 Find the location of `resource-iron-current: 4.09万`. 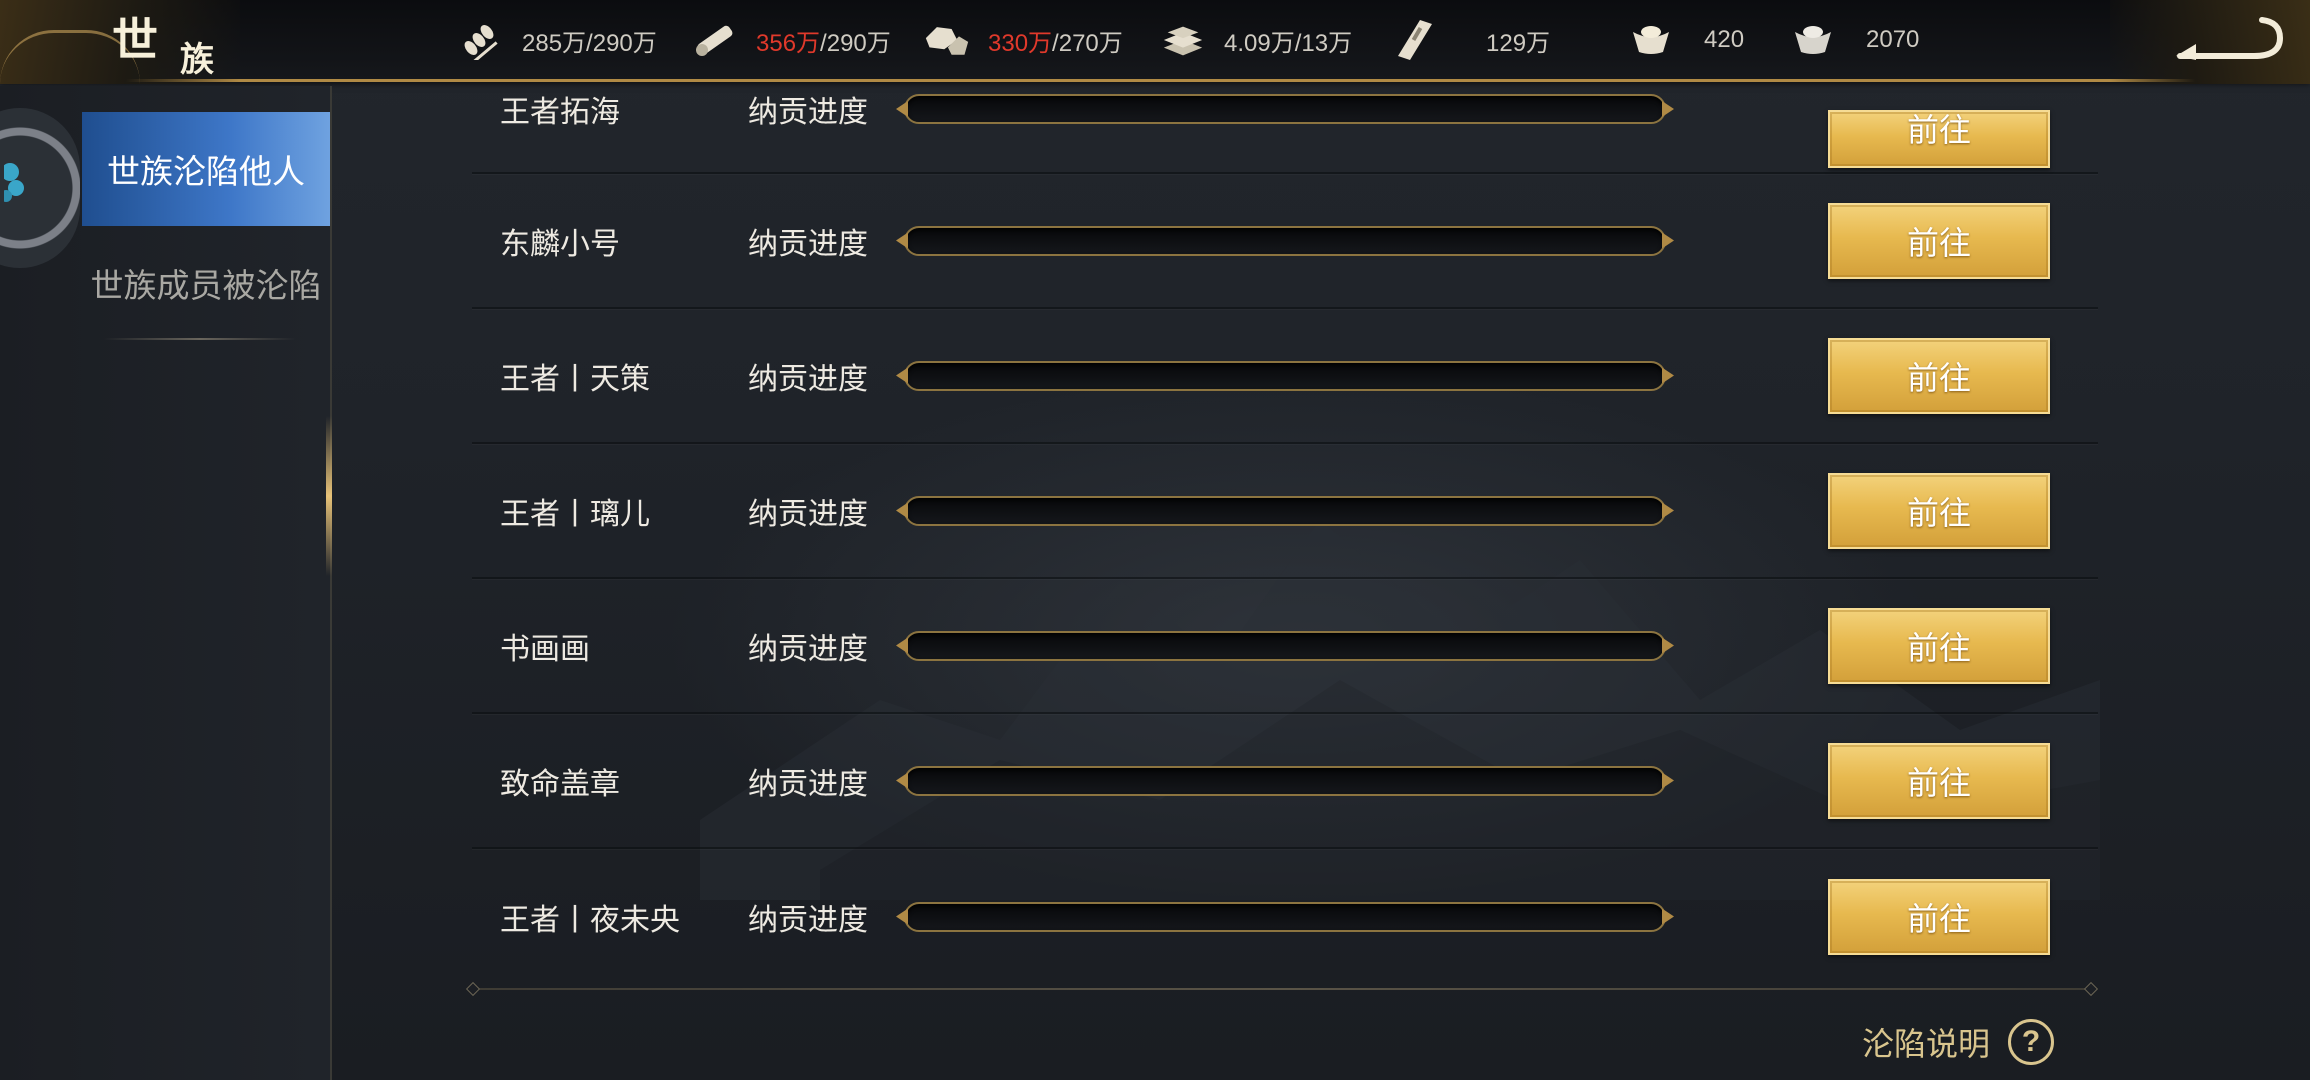

resource-iron-current: 4.09万 is located at coordinates (1259, 43).